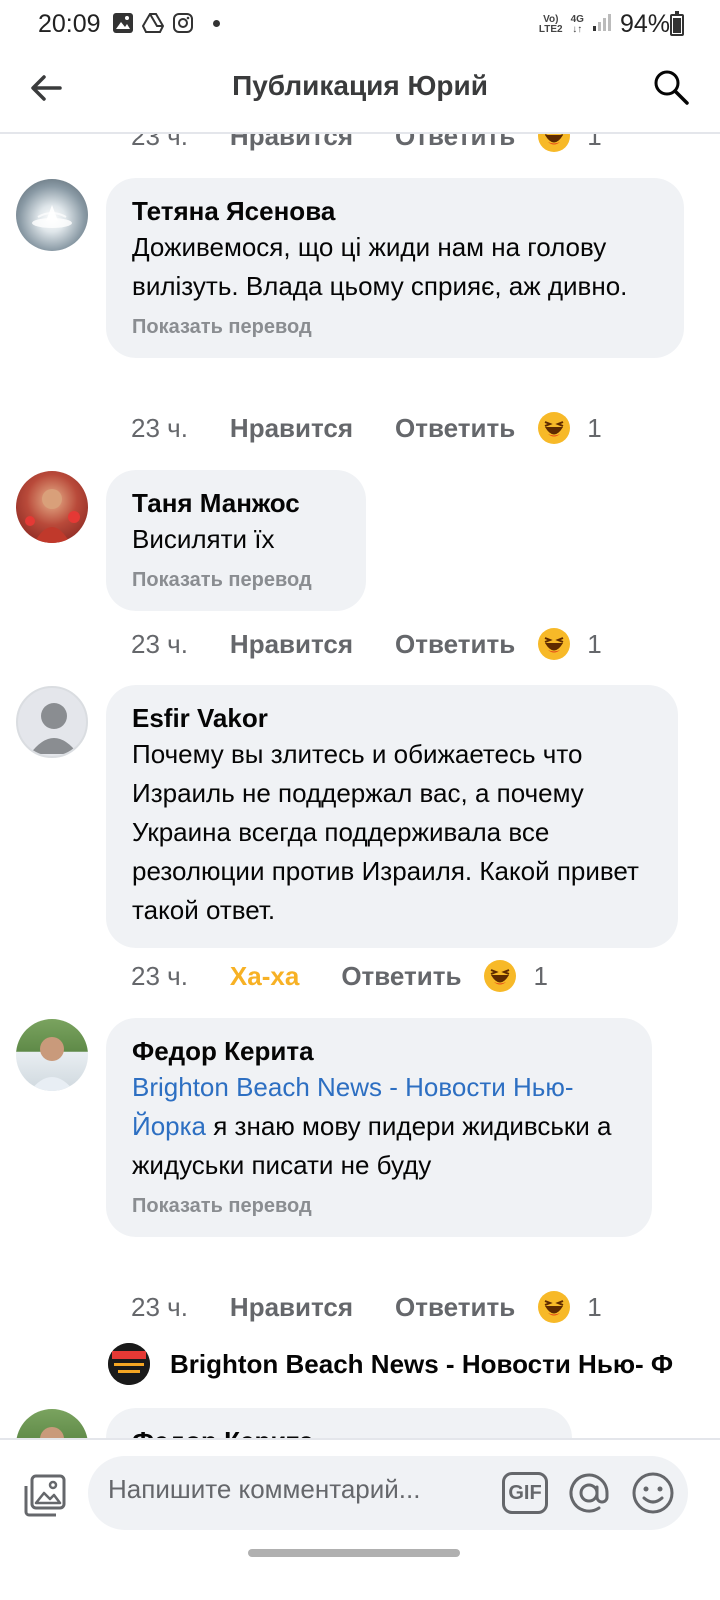  Describe the element at coordinates (525, 1493) in the screenshot. I see `gif-button: GIF` at that location.